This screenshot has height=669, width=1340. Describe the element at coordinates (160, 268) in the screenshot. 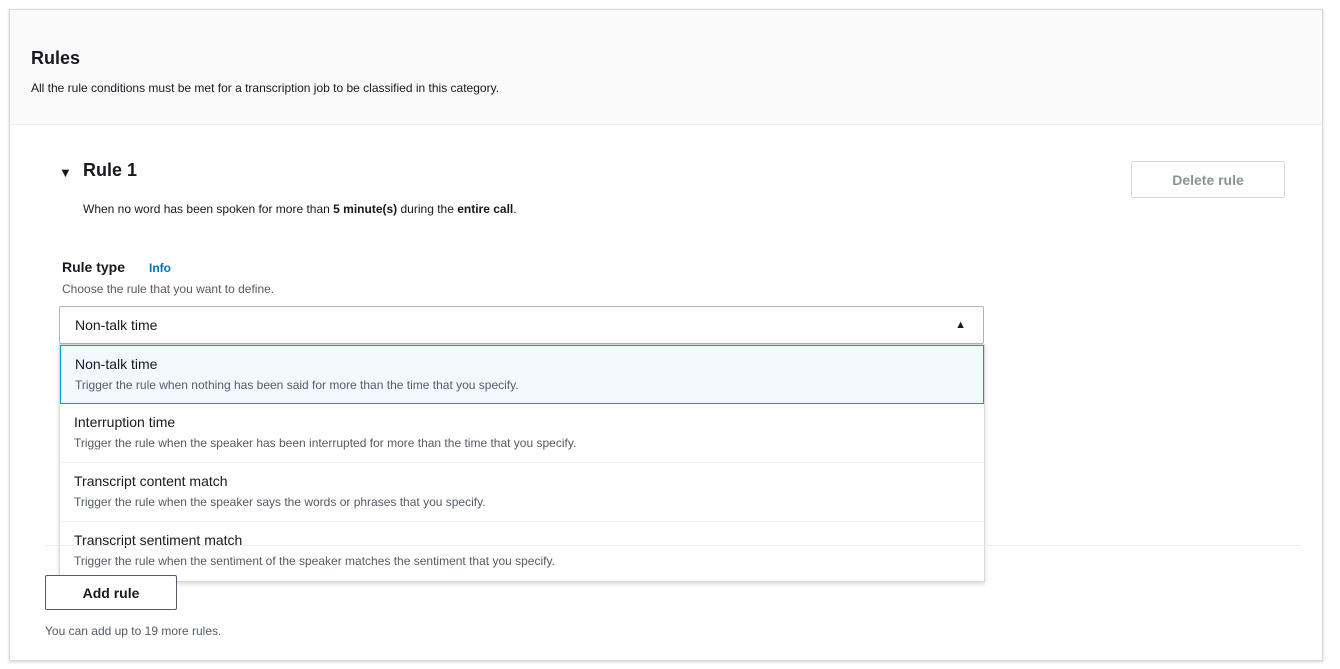

I see `rule-type-info-link: Info` at that location.